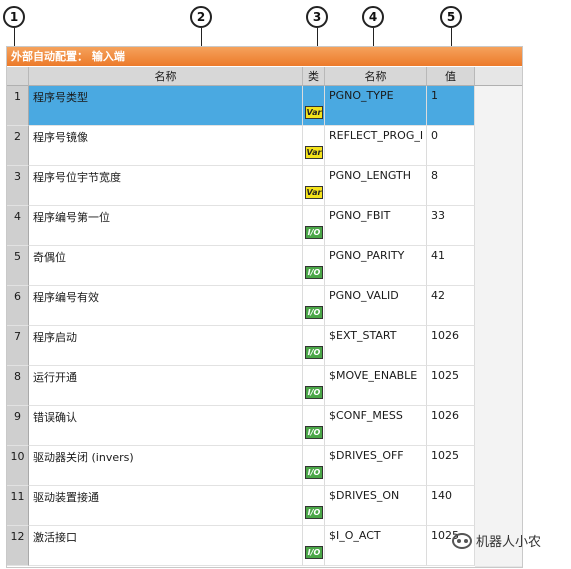  What do you see at coordinates (451, 226) in the screenshot?
I see `row-value: 33` at bounding box center [451, 226].